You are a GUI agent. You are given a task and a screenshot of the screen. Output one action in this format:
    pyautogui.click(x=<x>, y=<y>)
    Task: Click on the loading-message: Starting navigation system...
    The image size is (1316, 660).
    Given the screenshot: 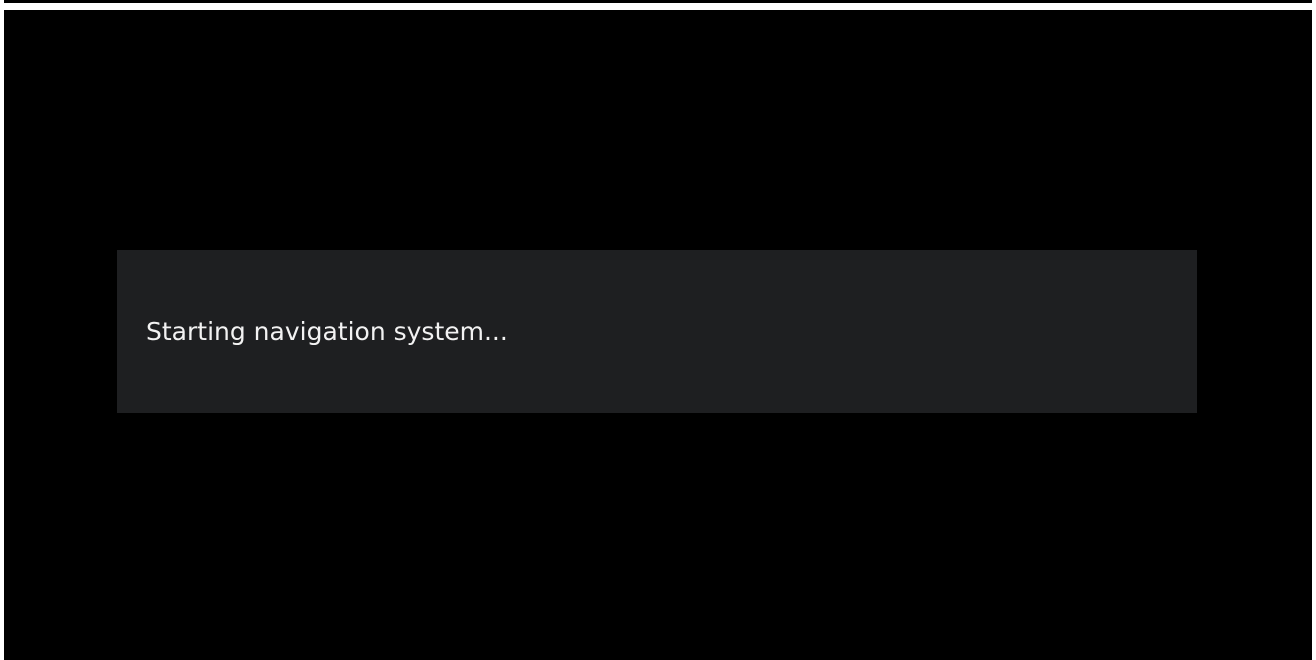 What is the action you would take?
    pyautogui.click(x=327, y=331)
    